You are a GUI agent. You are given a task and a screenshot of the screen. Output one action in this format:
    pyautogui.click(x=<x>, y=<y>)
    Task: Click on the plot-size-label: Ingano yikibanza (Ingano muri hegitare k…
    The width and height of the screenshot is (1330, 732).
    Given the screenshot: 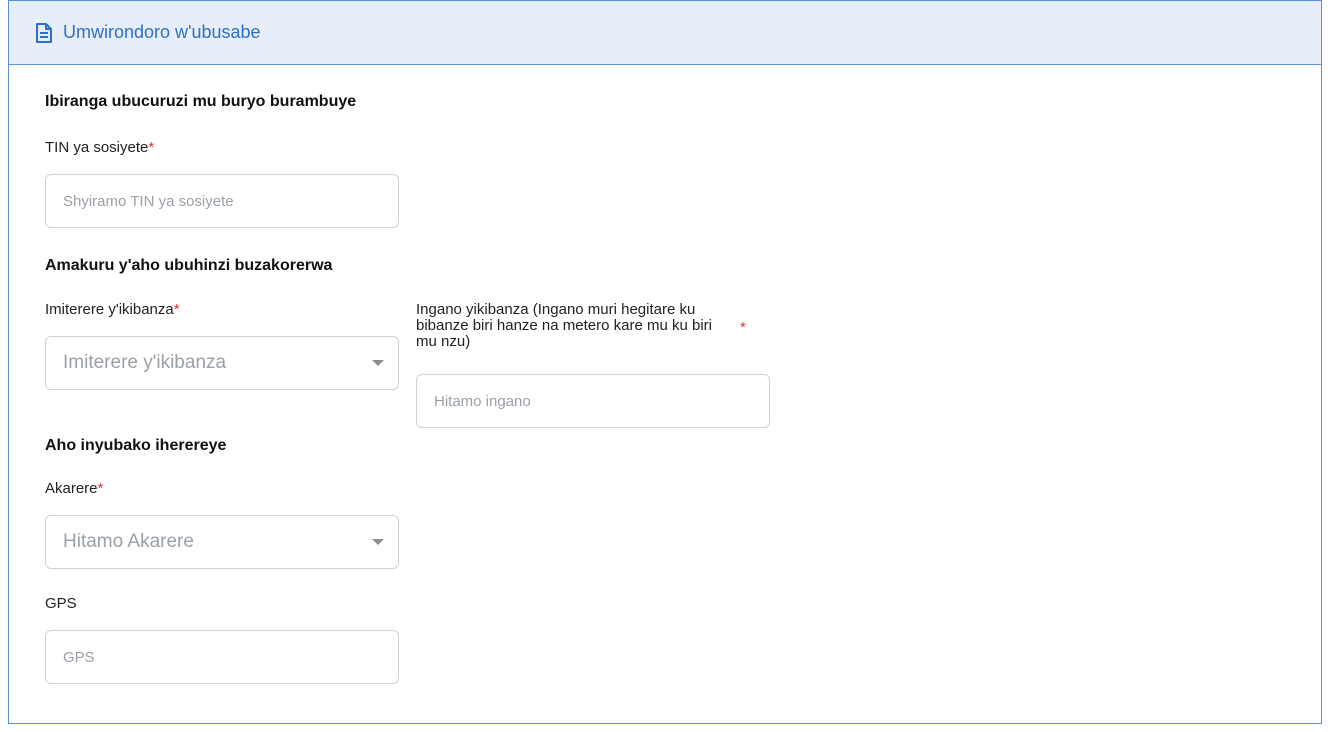 What is the action you would take?
    pyautogui.click(x=564, y=325)
    